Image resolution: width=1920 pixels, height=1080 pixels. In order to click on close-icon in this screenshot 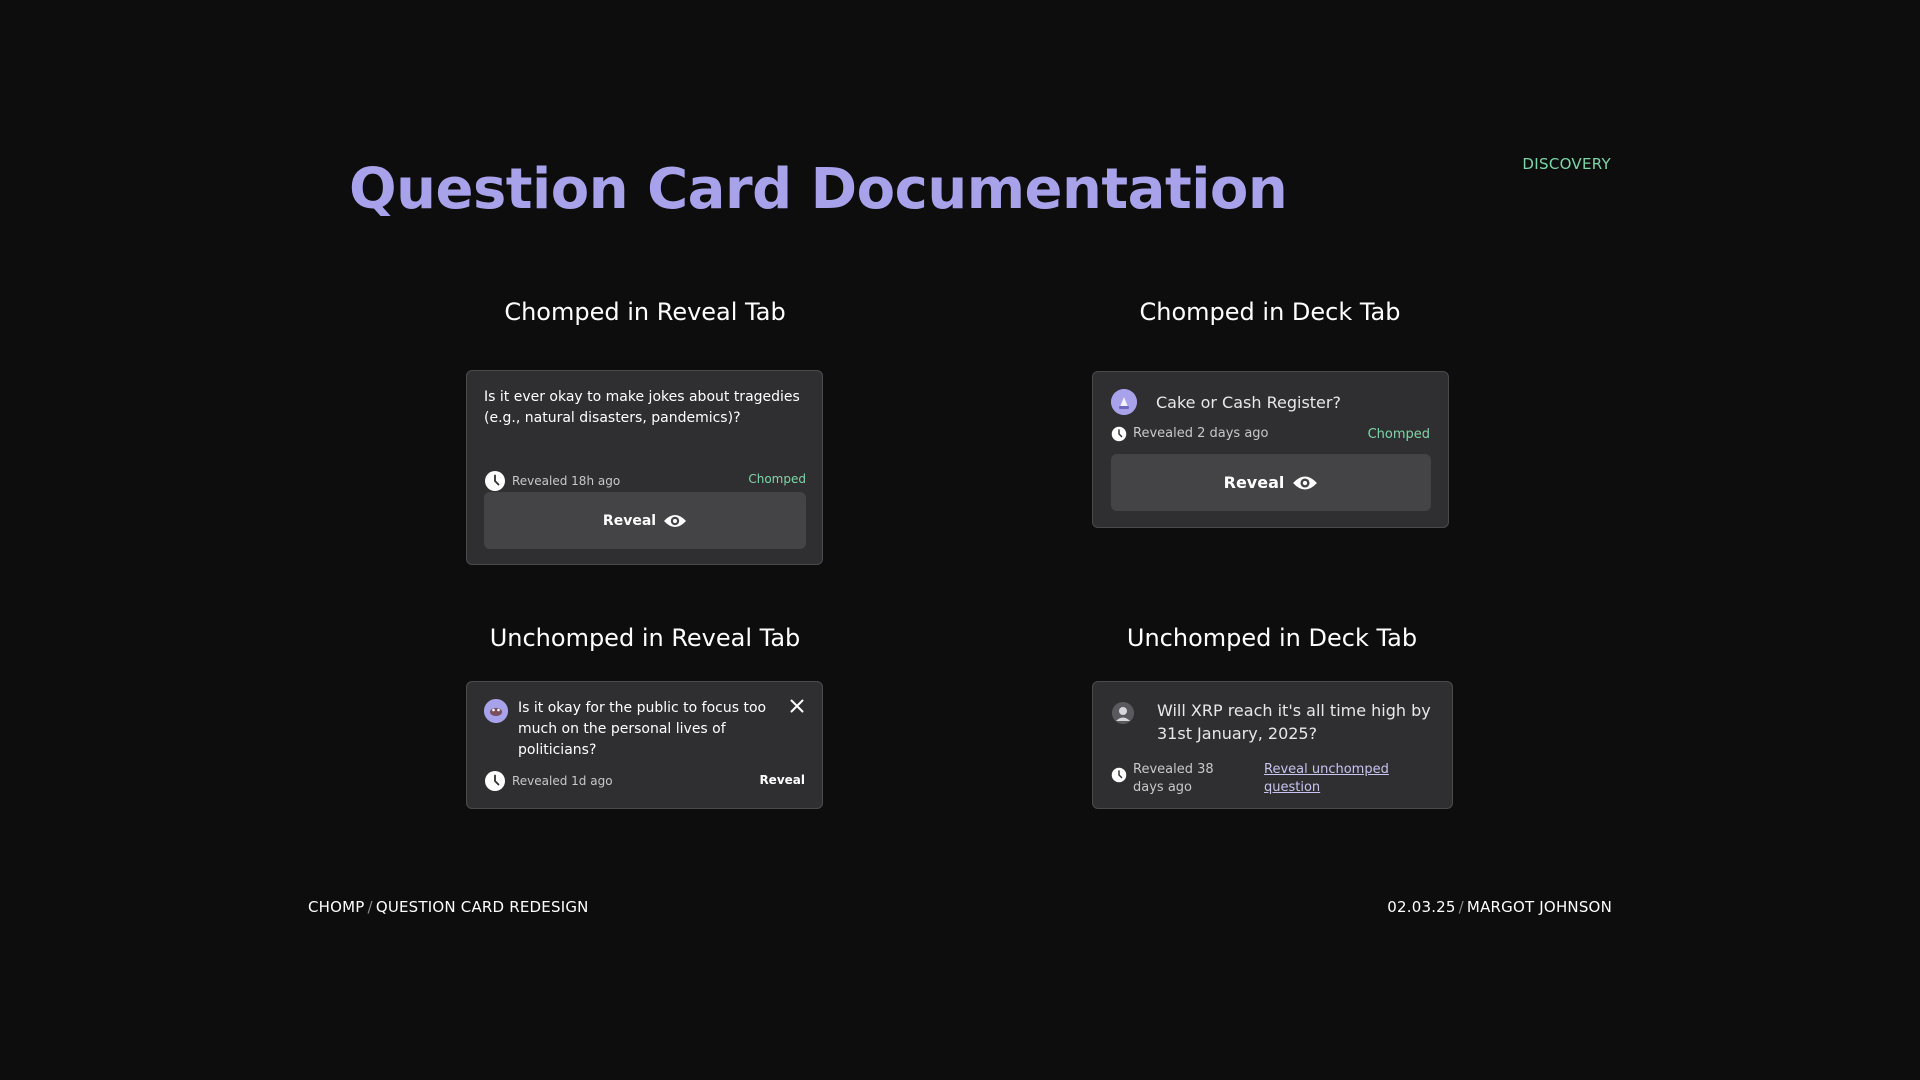, I will do `click(797, 706)`.